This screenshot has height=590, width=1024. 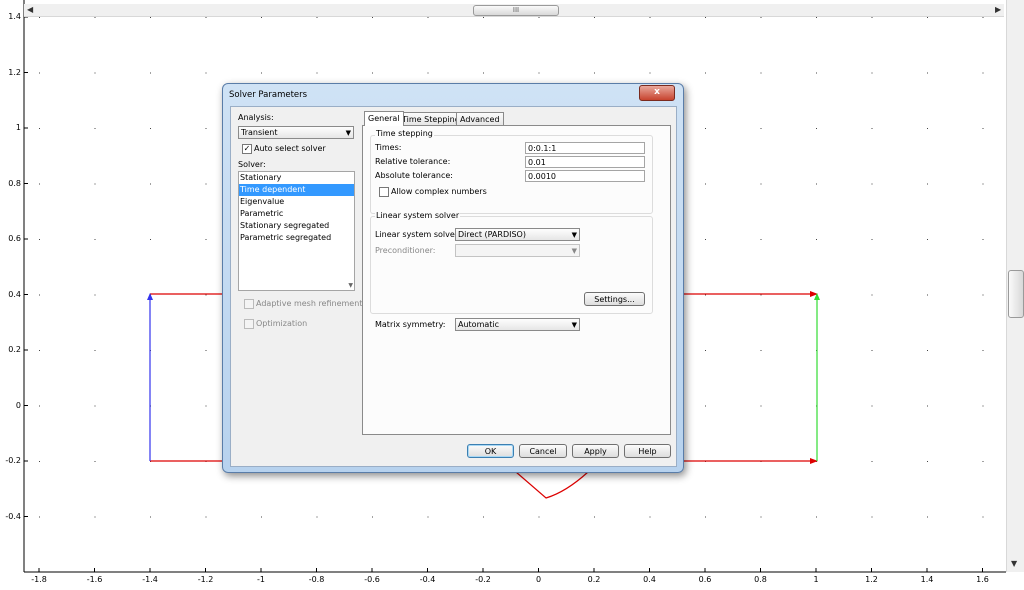 I want to click on tab-general: General, so click(x=384, y=118).